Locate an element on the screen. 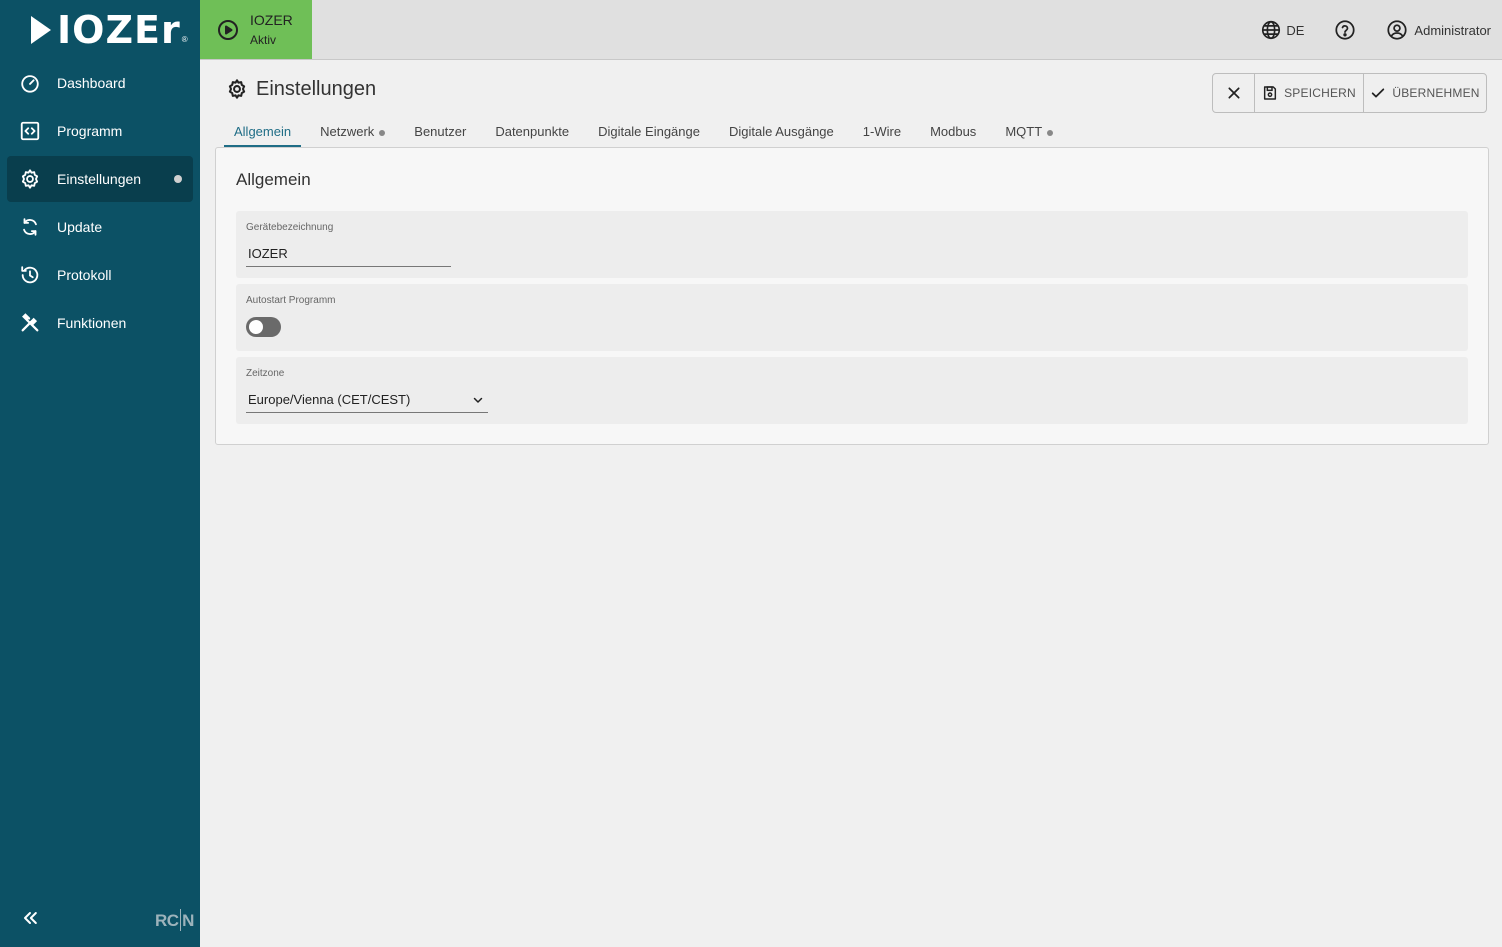 This screenshot has width=1502, height=947. tab-netzwerk: Netzwerk is located at coordinates (352, 133).